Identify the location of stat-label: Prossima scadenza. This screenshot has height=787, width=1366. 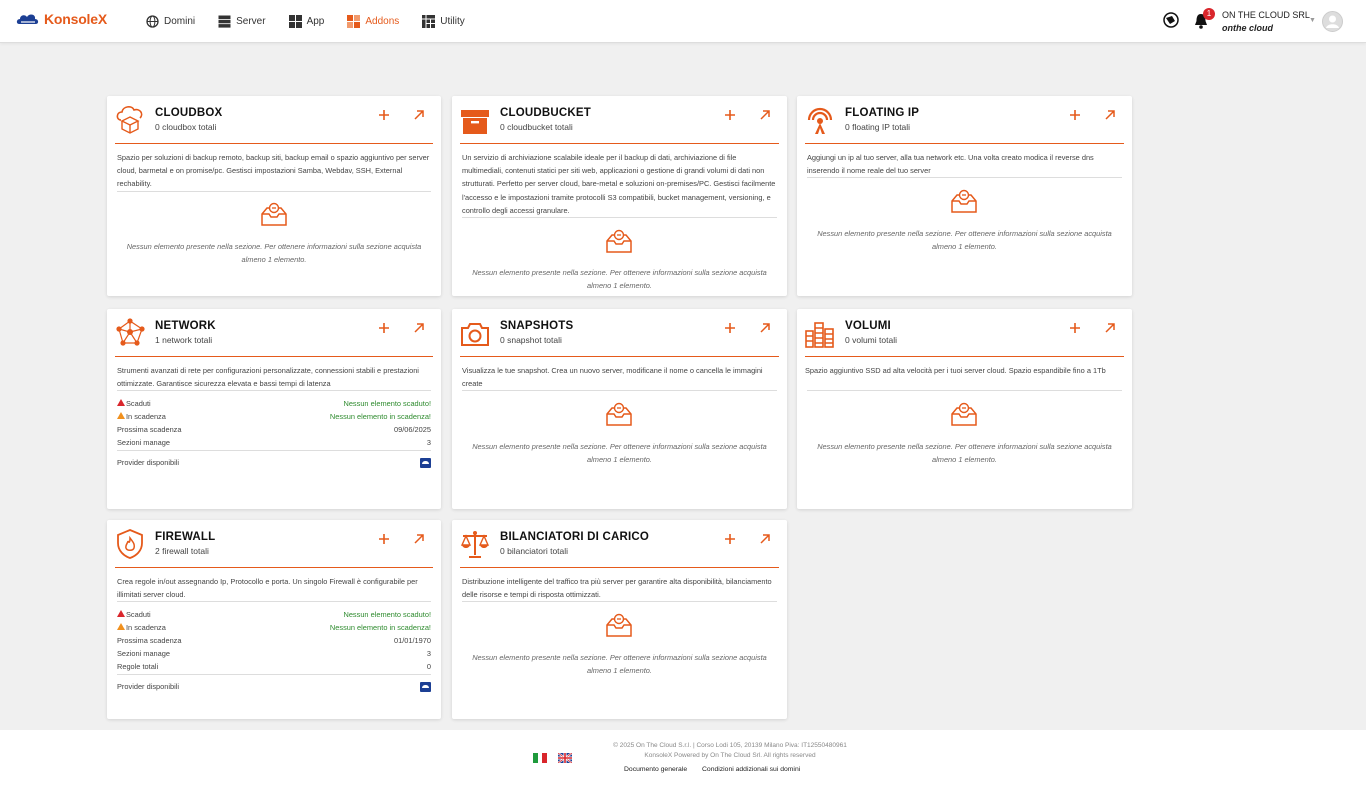
(149, 429).